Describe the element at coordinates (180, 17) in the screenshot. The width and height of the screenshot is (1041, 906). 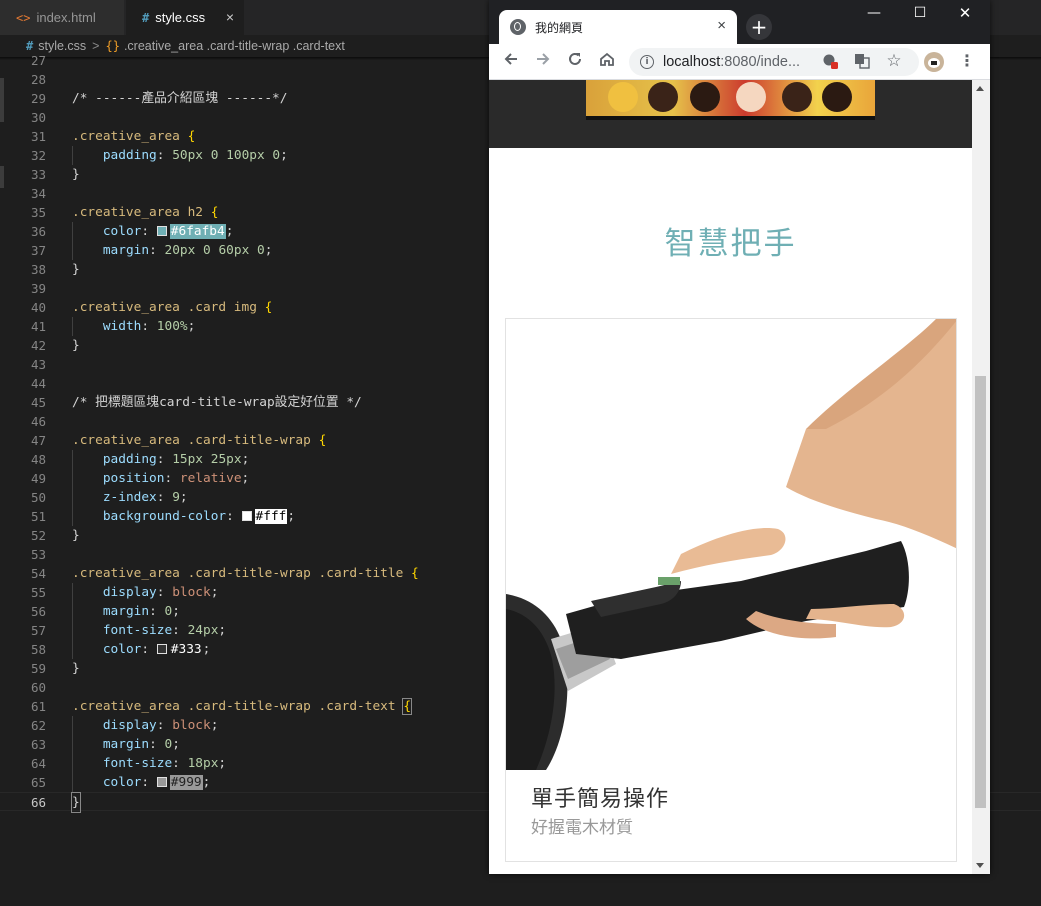
I see `tab-label: style.css` at that location.